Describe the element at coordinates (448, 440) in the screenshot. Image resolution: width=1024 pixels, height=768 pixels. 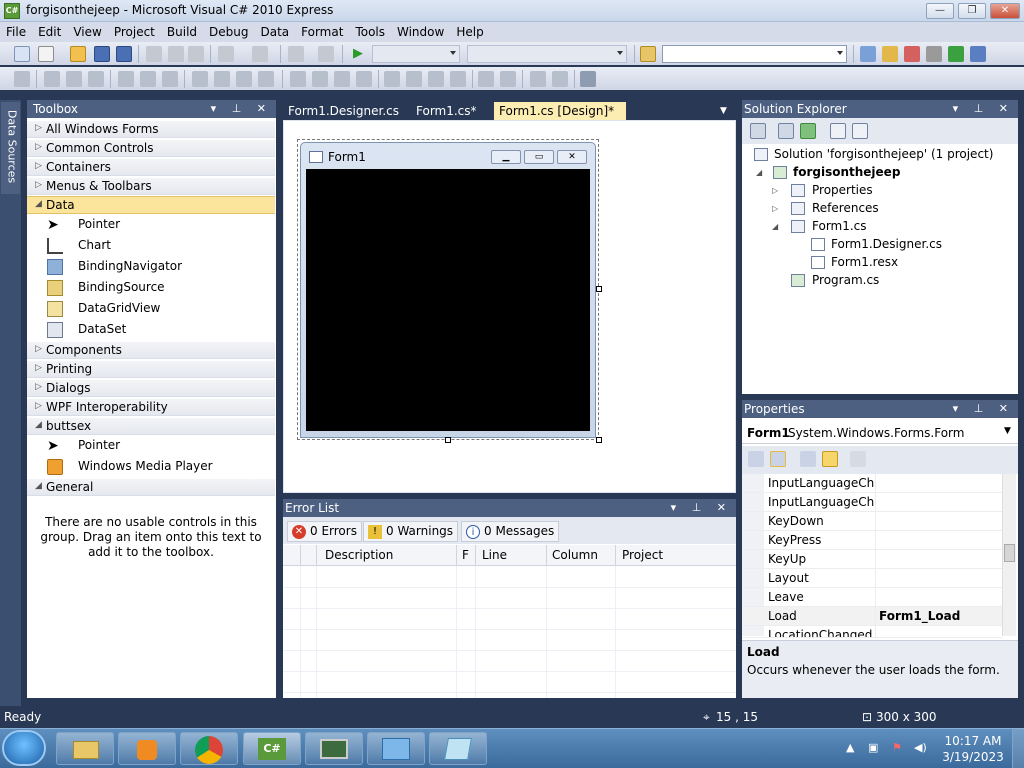
I see `resize-handle-bottom` at that location.